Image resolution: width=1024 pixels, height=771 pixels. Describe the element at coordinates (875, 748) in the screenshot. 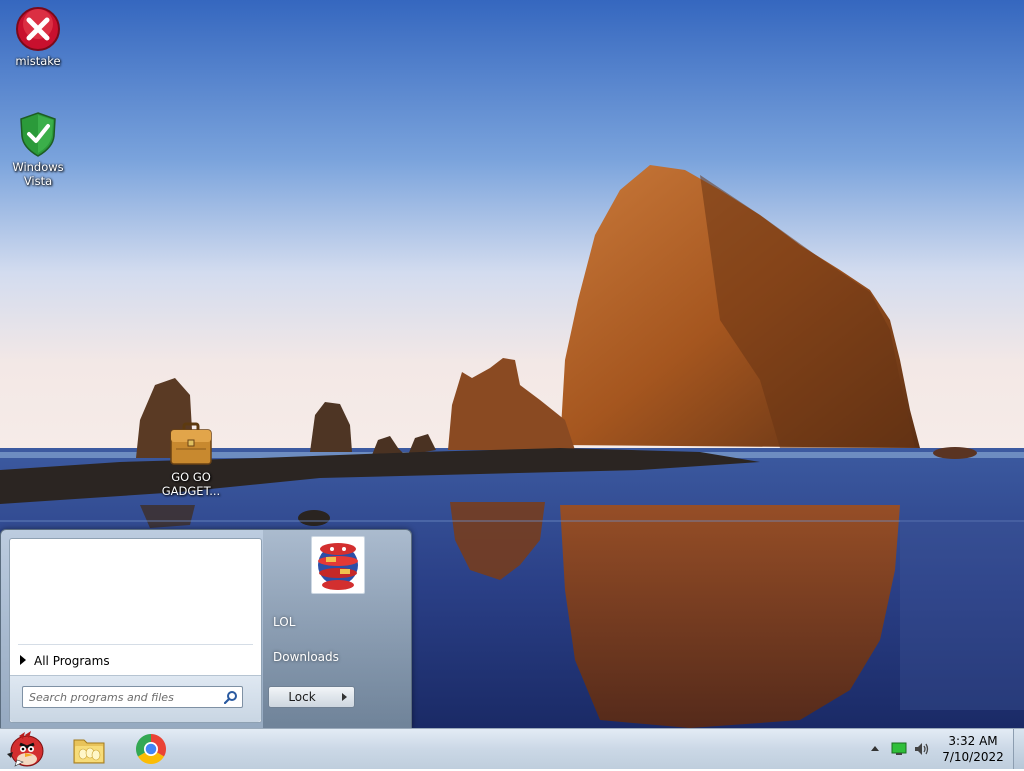

I see `show-hidden-icons-button` at that location.